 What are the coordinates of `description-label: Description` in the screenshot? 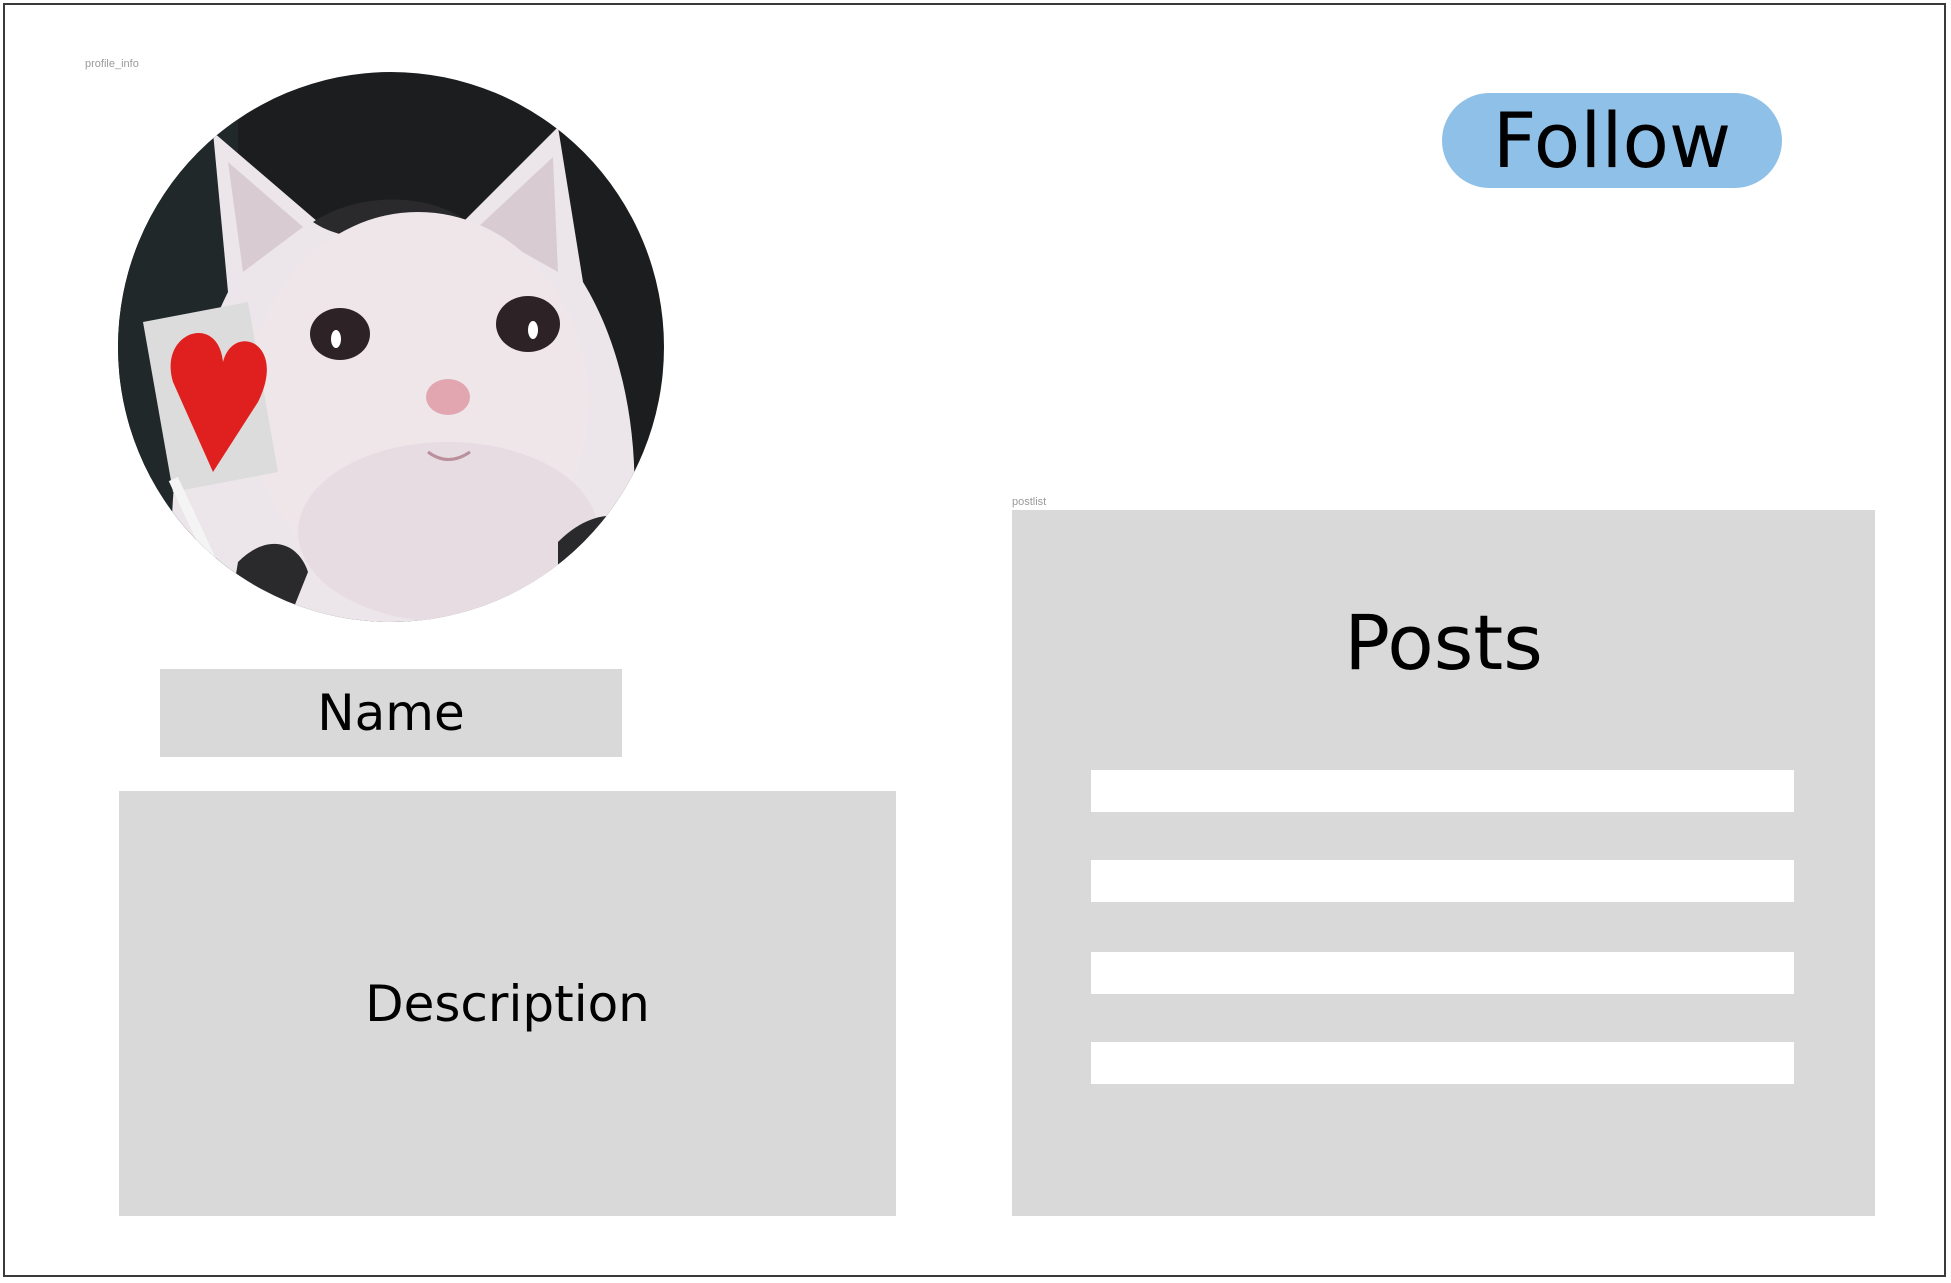 It's located at (507, 1003).